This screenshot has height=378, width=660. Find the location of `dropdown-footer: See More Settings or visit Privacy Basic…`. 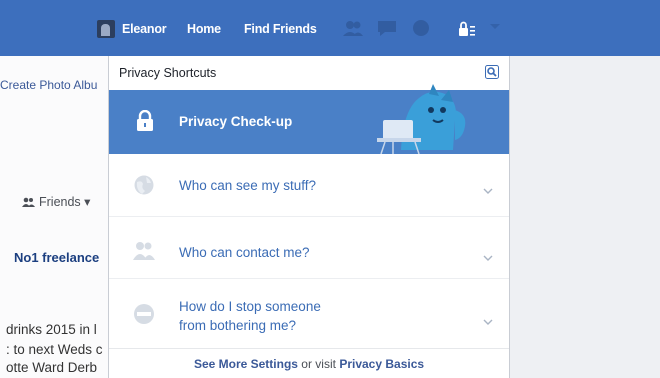

dropdown-footer: See More Settings or visit Privacy Basic… is located at coordinates (309, 363).